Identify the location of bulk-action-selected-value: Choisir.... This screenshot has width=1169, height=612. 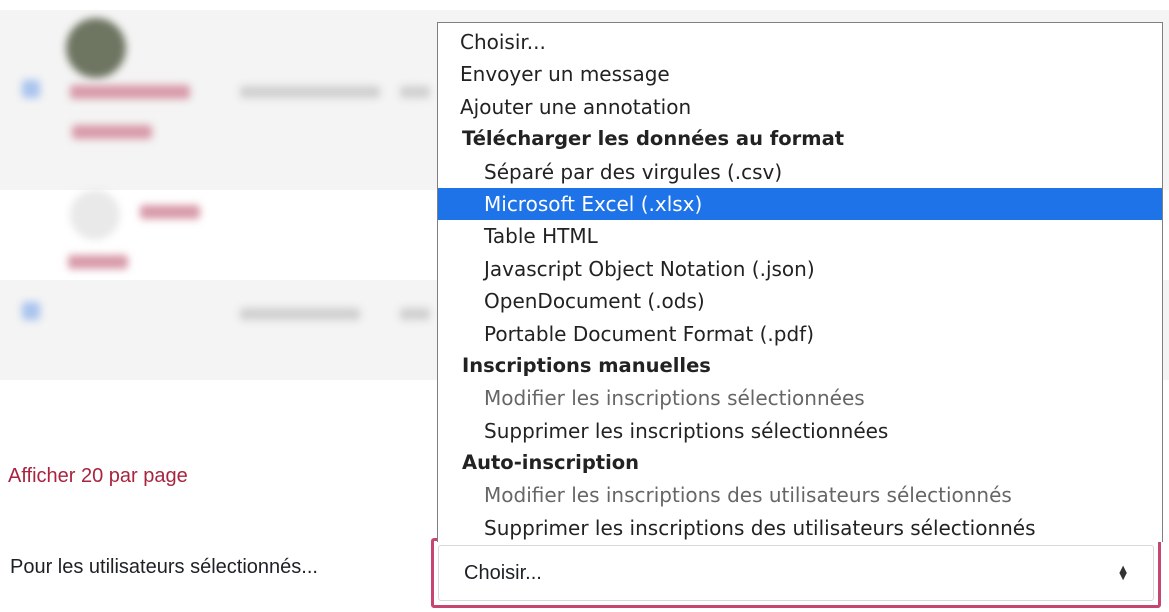
(503, 572).